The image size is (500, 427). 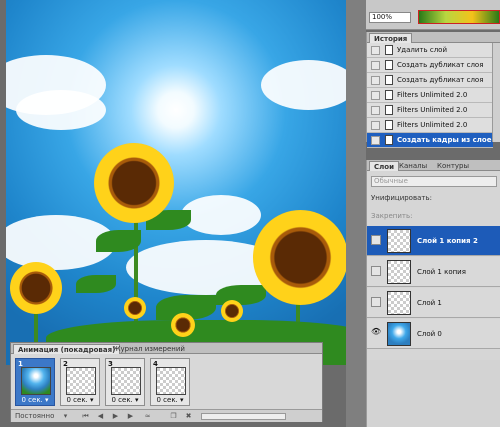 I want to click on history-item: Создать кадры из слоев, so click(x=431, y=140).